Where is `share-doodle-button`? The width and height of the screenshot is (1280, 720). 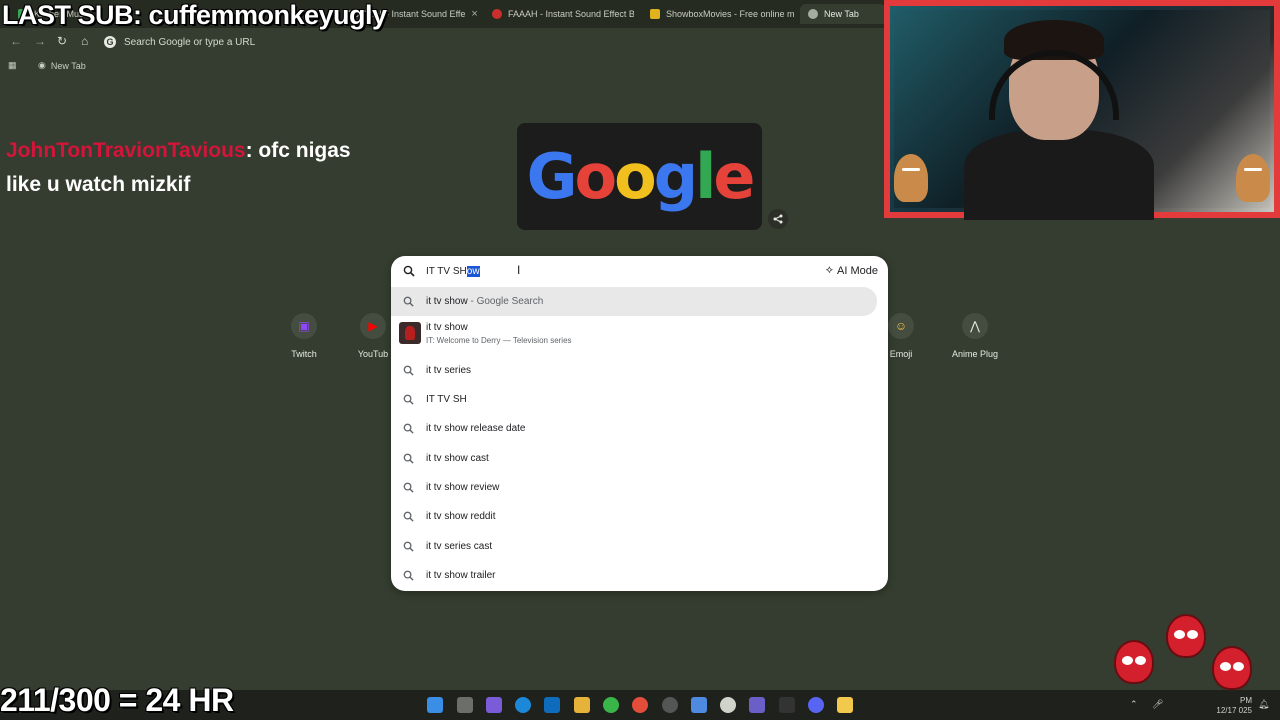
share-doodle-button is located at coordinates (778, 219).